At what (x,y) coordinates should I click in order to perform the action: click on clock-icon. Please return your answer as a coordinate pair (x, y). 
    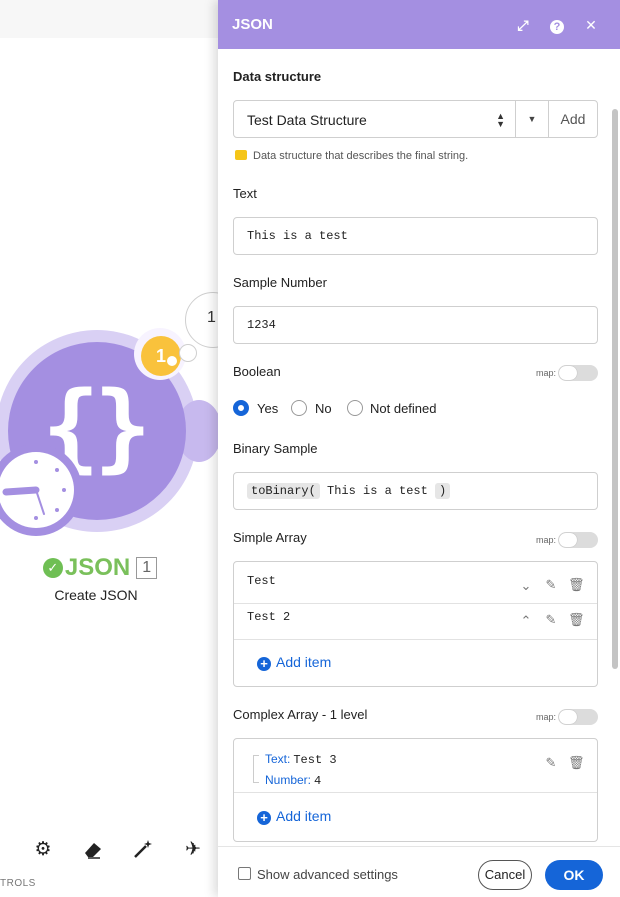
    Looking at the image, I should click on (37, 490).